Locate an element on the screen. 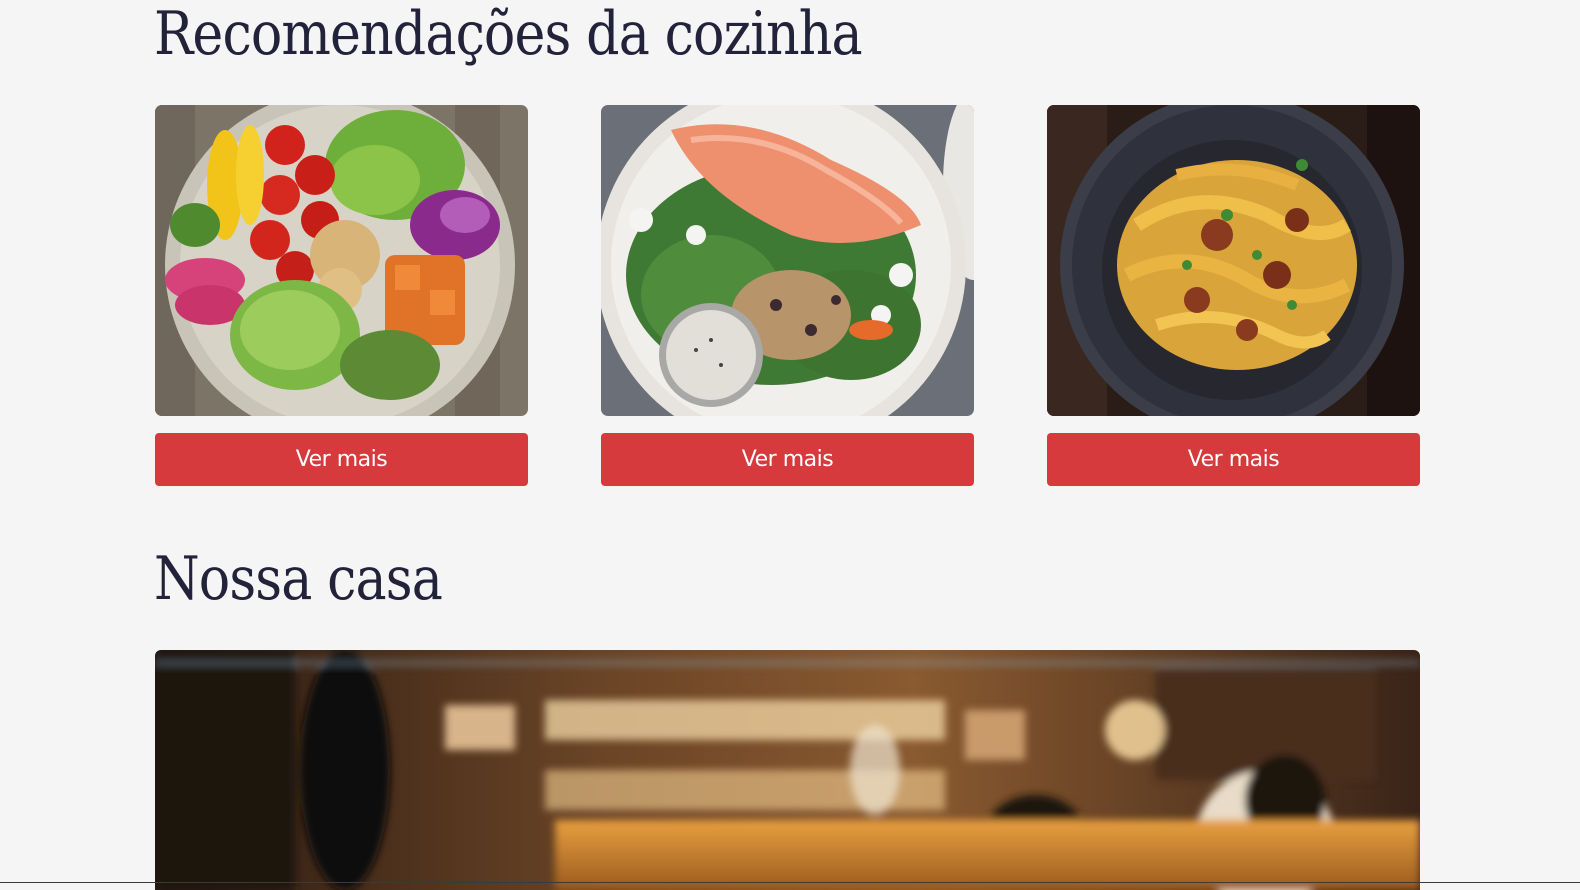 Image resolution: width=1580 pixels, height=890 pixels. recommendation-card-3: Ver mais is located at coordinates (1233, 295).